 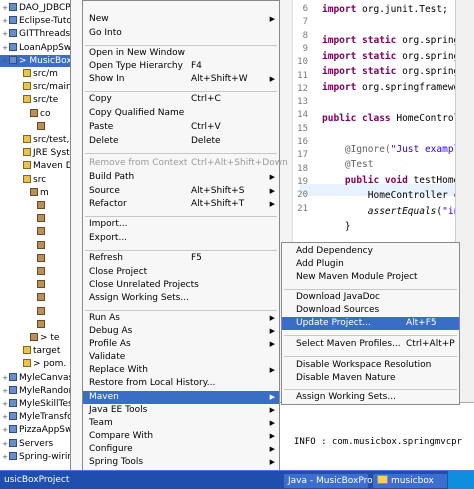 I want to click on menu-item-close-project: Close Project, so click(x=181, y=272).